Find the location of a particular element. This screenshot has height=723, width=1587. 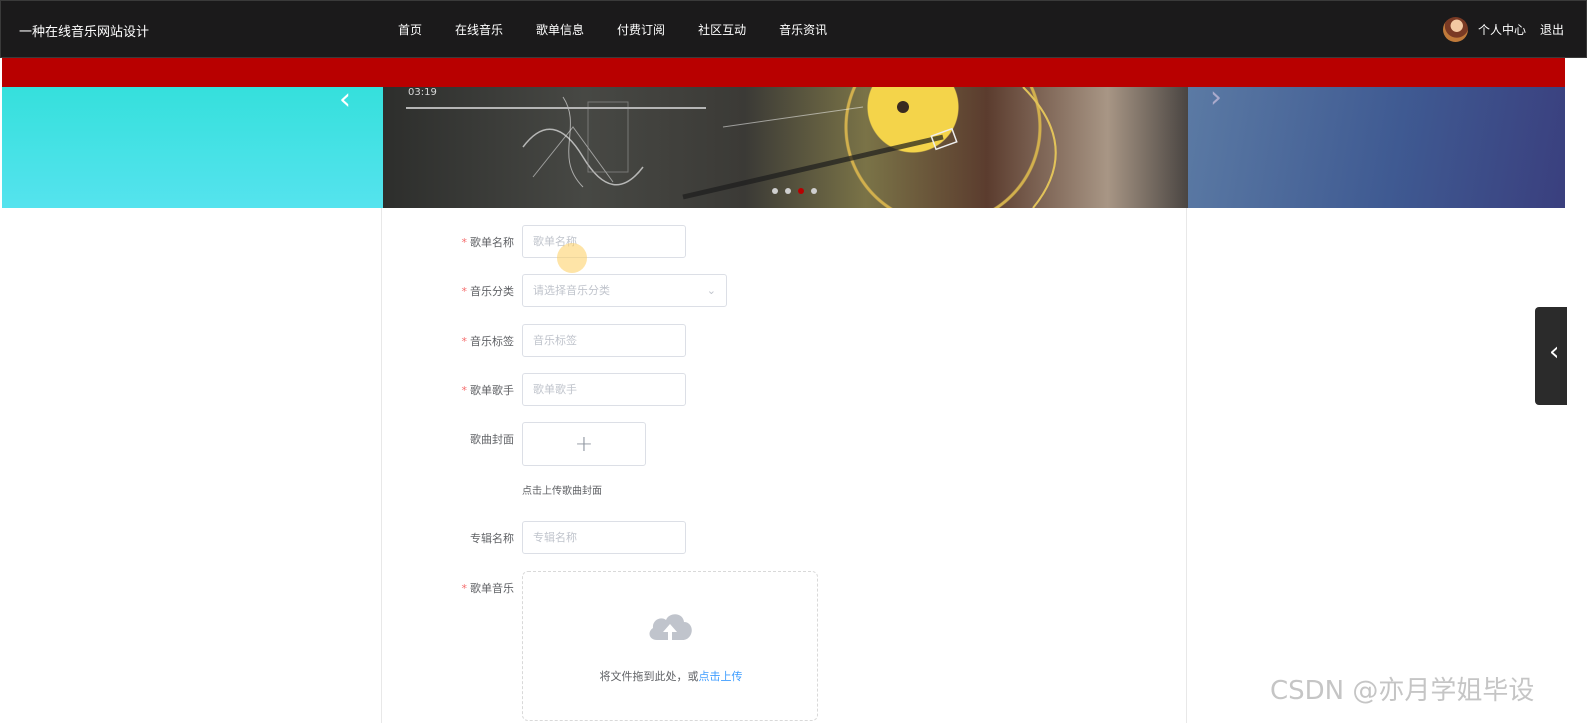

field-label-text: 歌单歌手 is located at coordinates (492, 390).